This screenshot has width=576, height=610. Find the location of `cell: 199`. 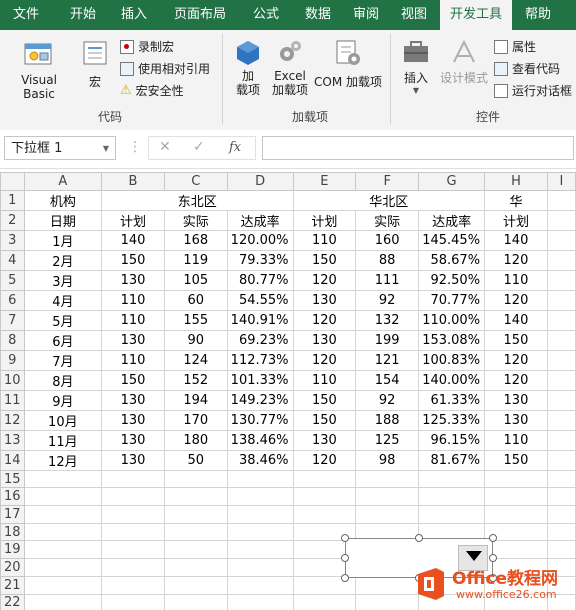

cell: 199 is located at coordinates (387, 340).